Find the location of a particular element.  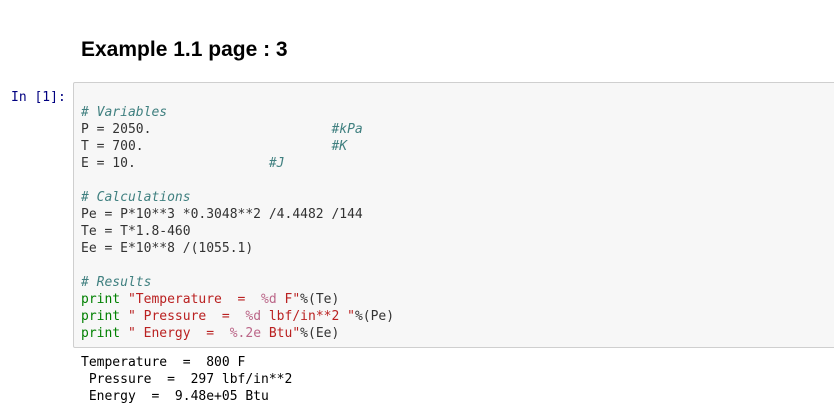

code-line: print " Pressure = %d lbf/in**2 "%(Pe) is located at coordinates (237, 316).